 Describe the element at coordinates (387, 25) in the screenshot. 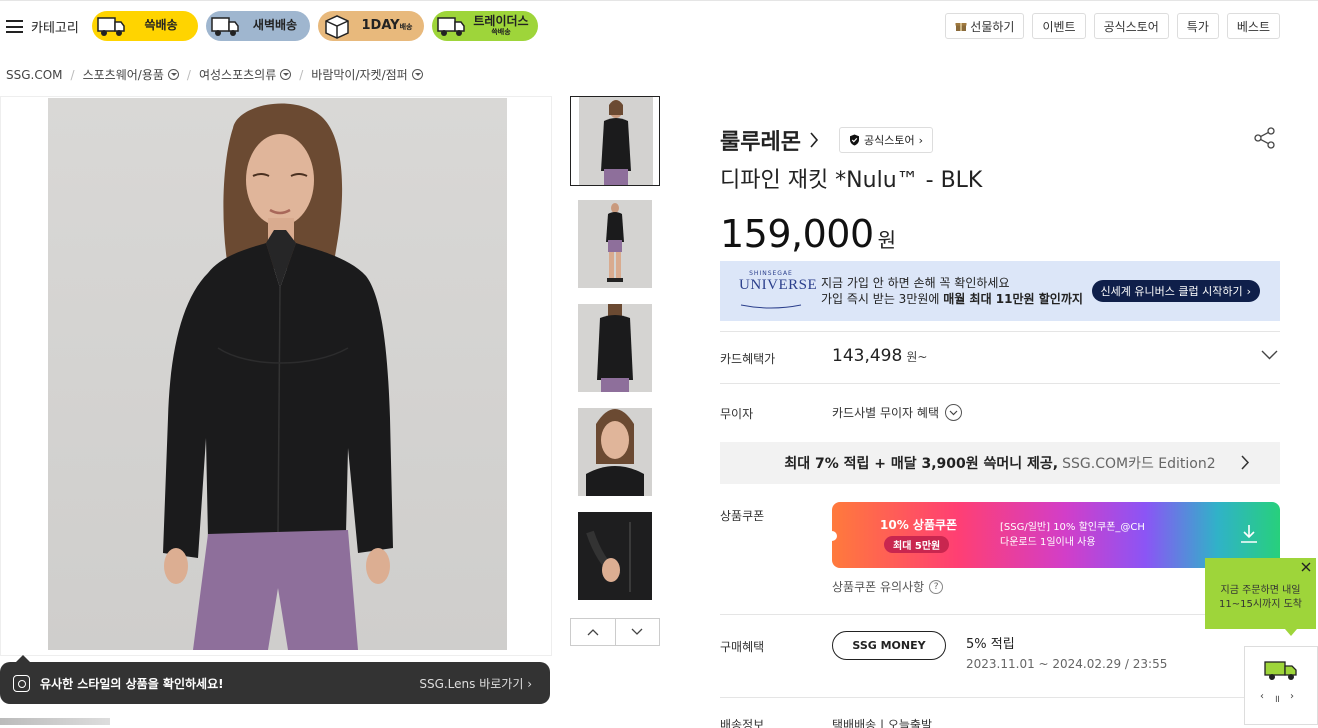

I see `oneday-delivery-label: 1DAY배송` at that location.